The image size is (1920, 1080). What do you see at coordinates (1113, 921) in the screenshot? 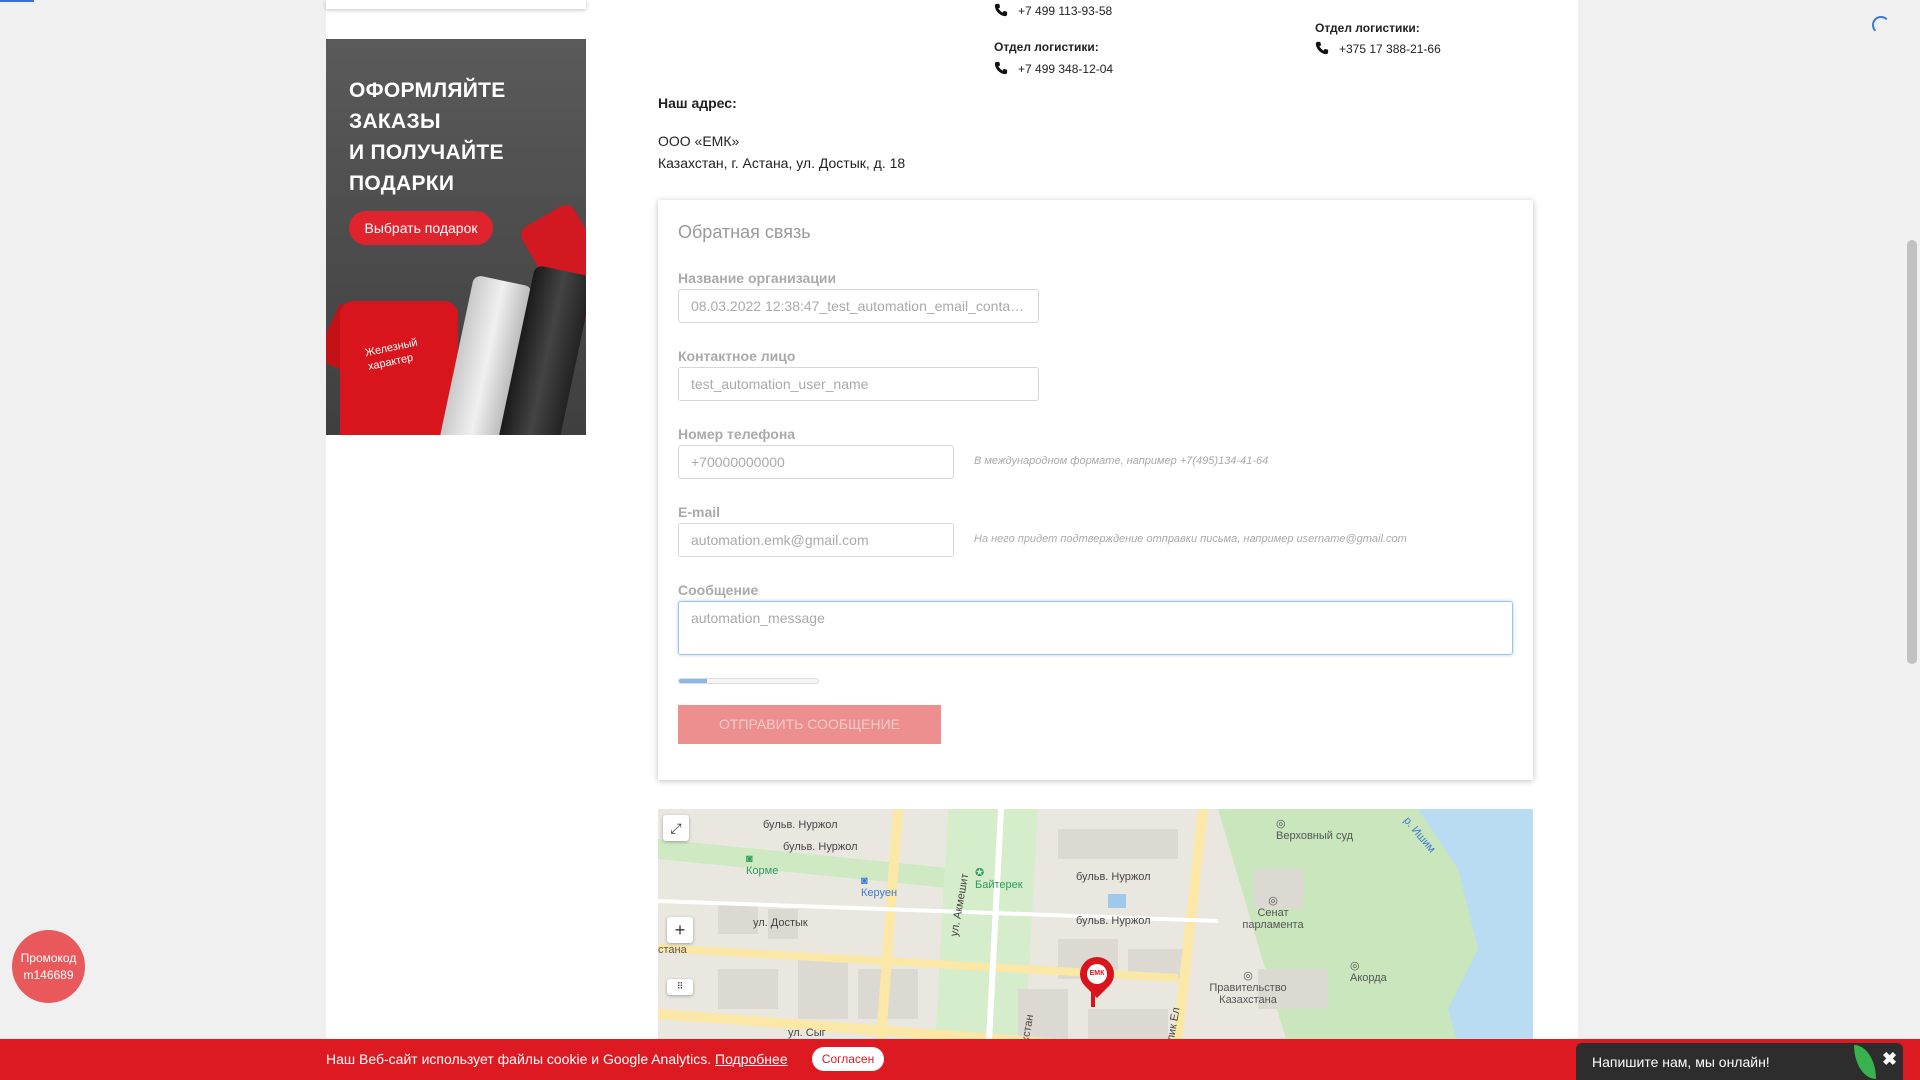
I see `map-street-nurzhol-4: бульв. Нуржол` at bounding box center [1113, 921].